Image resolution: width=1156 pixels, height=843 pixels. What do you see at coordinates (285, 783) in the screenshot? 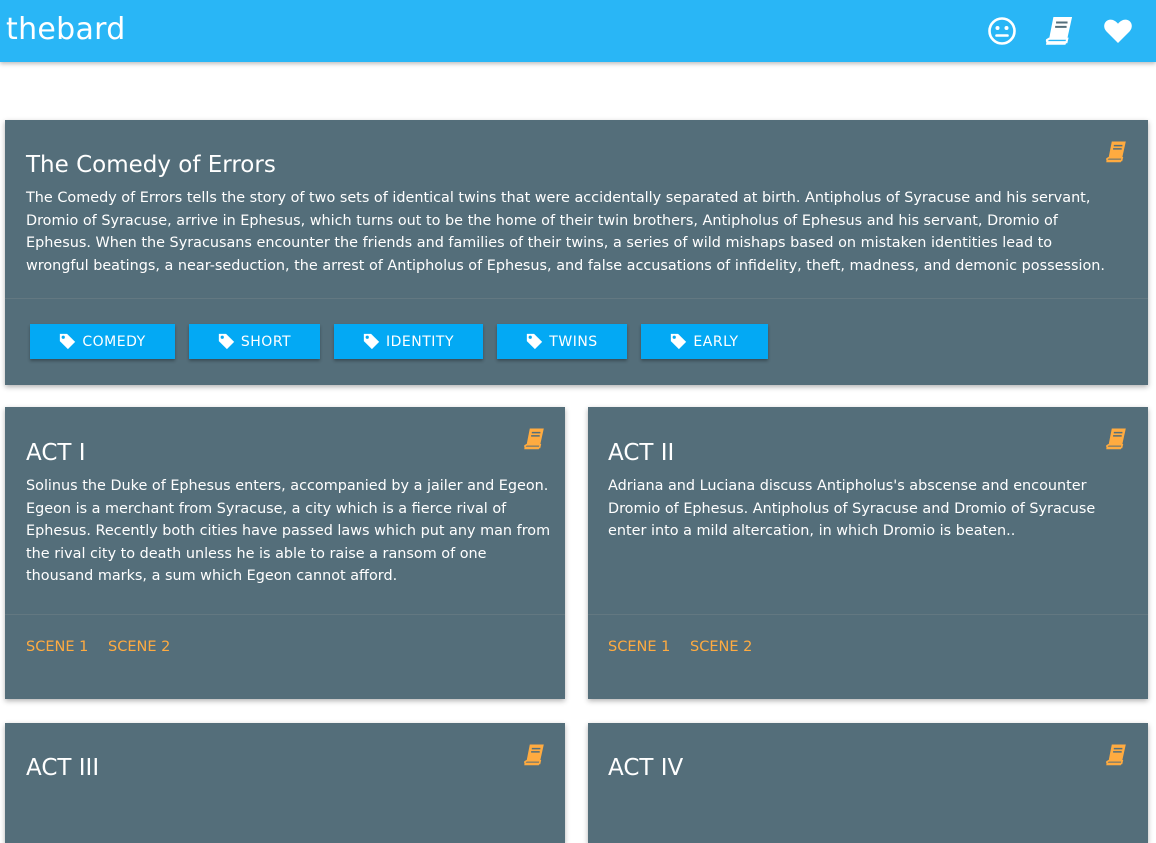
I see `act-card: ACT III` at bounding box center [285, 783].